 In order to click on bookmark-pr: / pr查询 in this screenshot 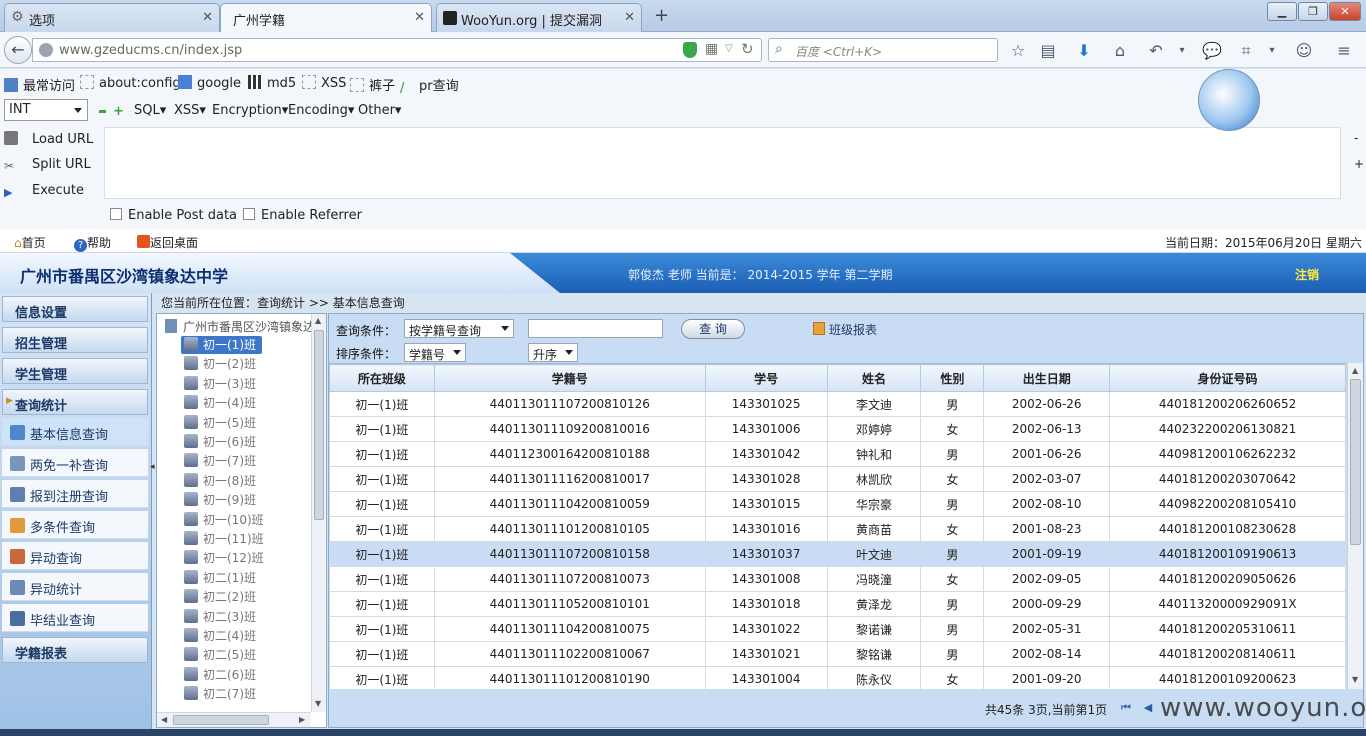, I will do `click(429, 85)`.